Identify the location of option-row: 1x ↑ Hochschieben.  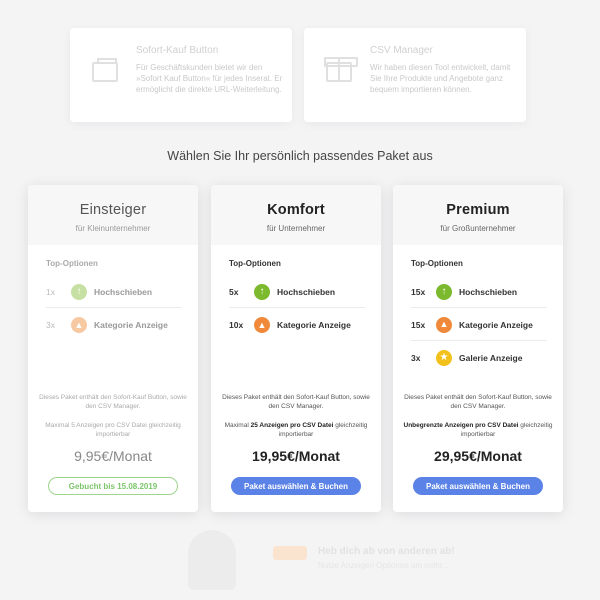
(114, 292).